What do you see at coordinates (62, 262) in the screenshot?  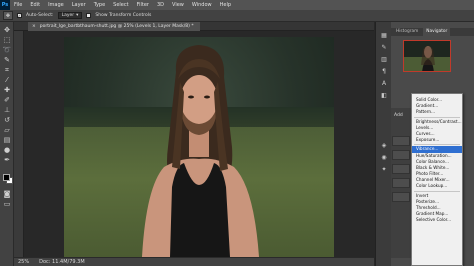 I see `doc-size-info: Doc: 11.4M/79.3M` at bounding box center [62, 262].